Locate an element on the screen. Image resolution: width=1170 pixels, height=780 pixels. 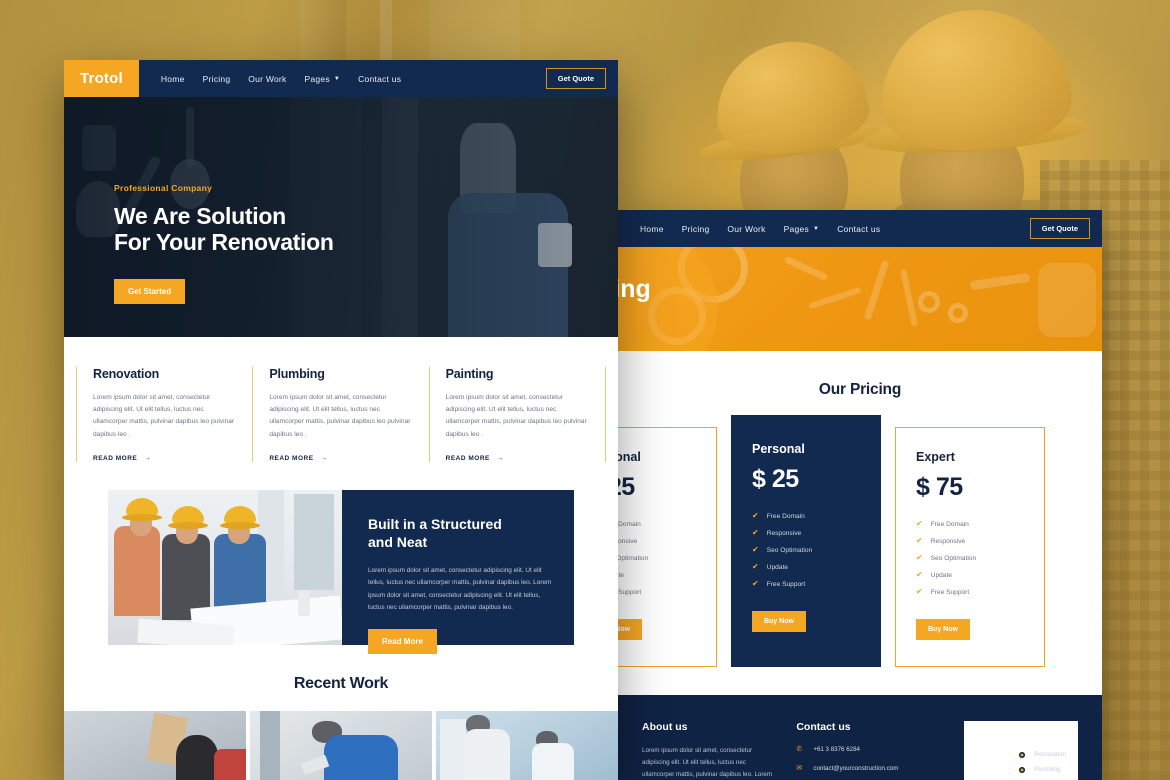
list-item: Plumbing is located at coordinates (1042, 769).